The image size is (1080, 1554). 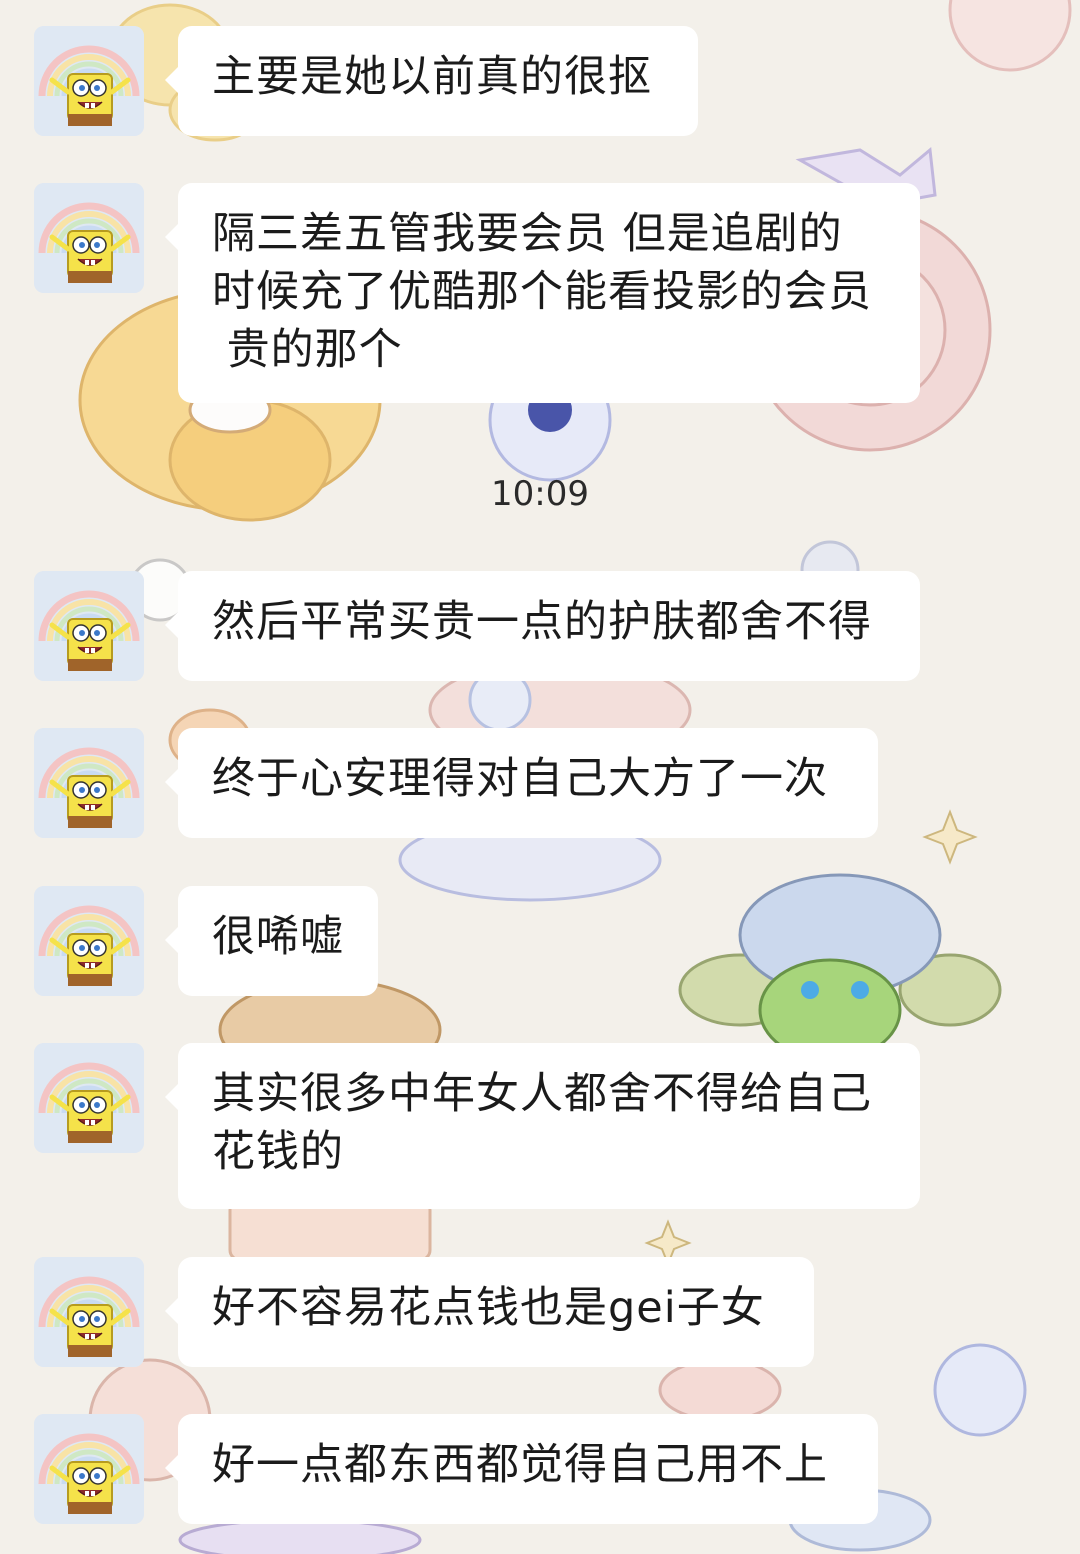 What do you see at coordinates (521, 783) in the screenshot?
I see `message-bubble: 终于心安理得对自己大方了一次` at bounding box center [521, 783].